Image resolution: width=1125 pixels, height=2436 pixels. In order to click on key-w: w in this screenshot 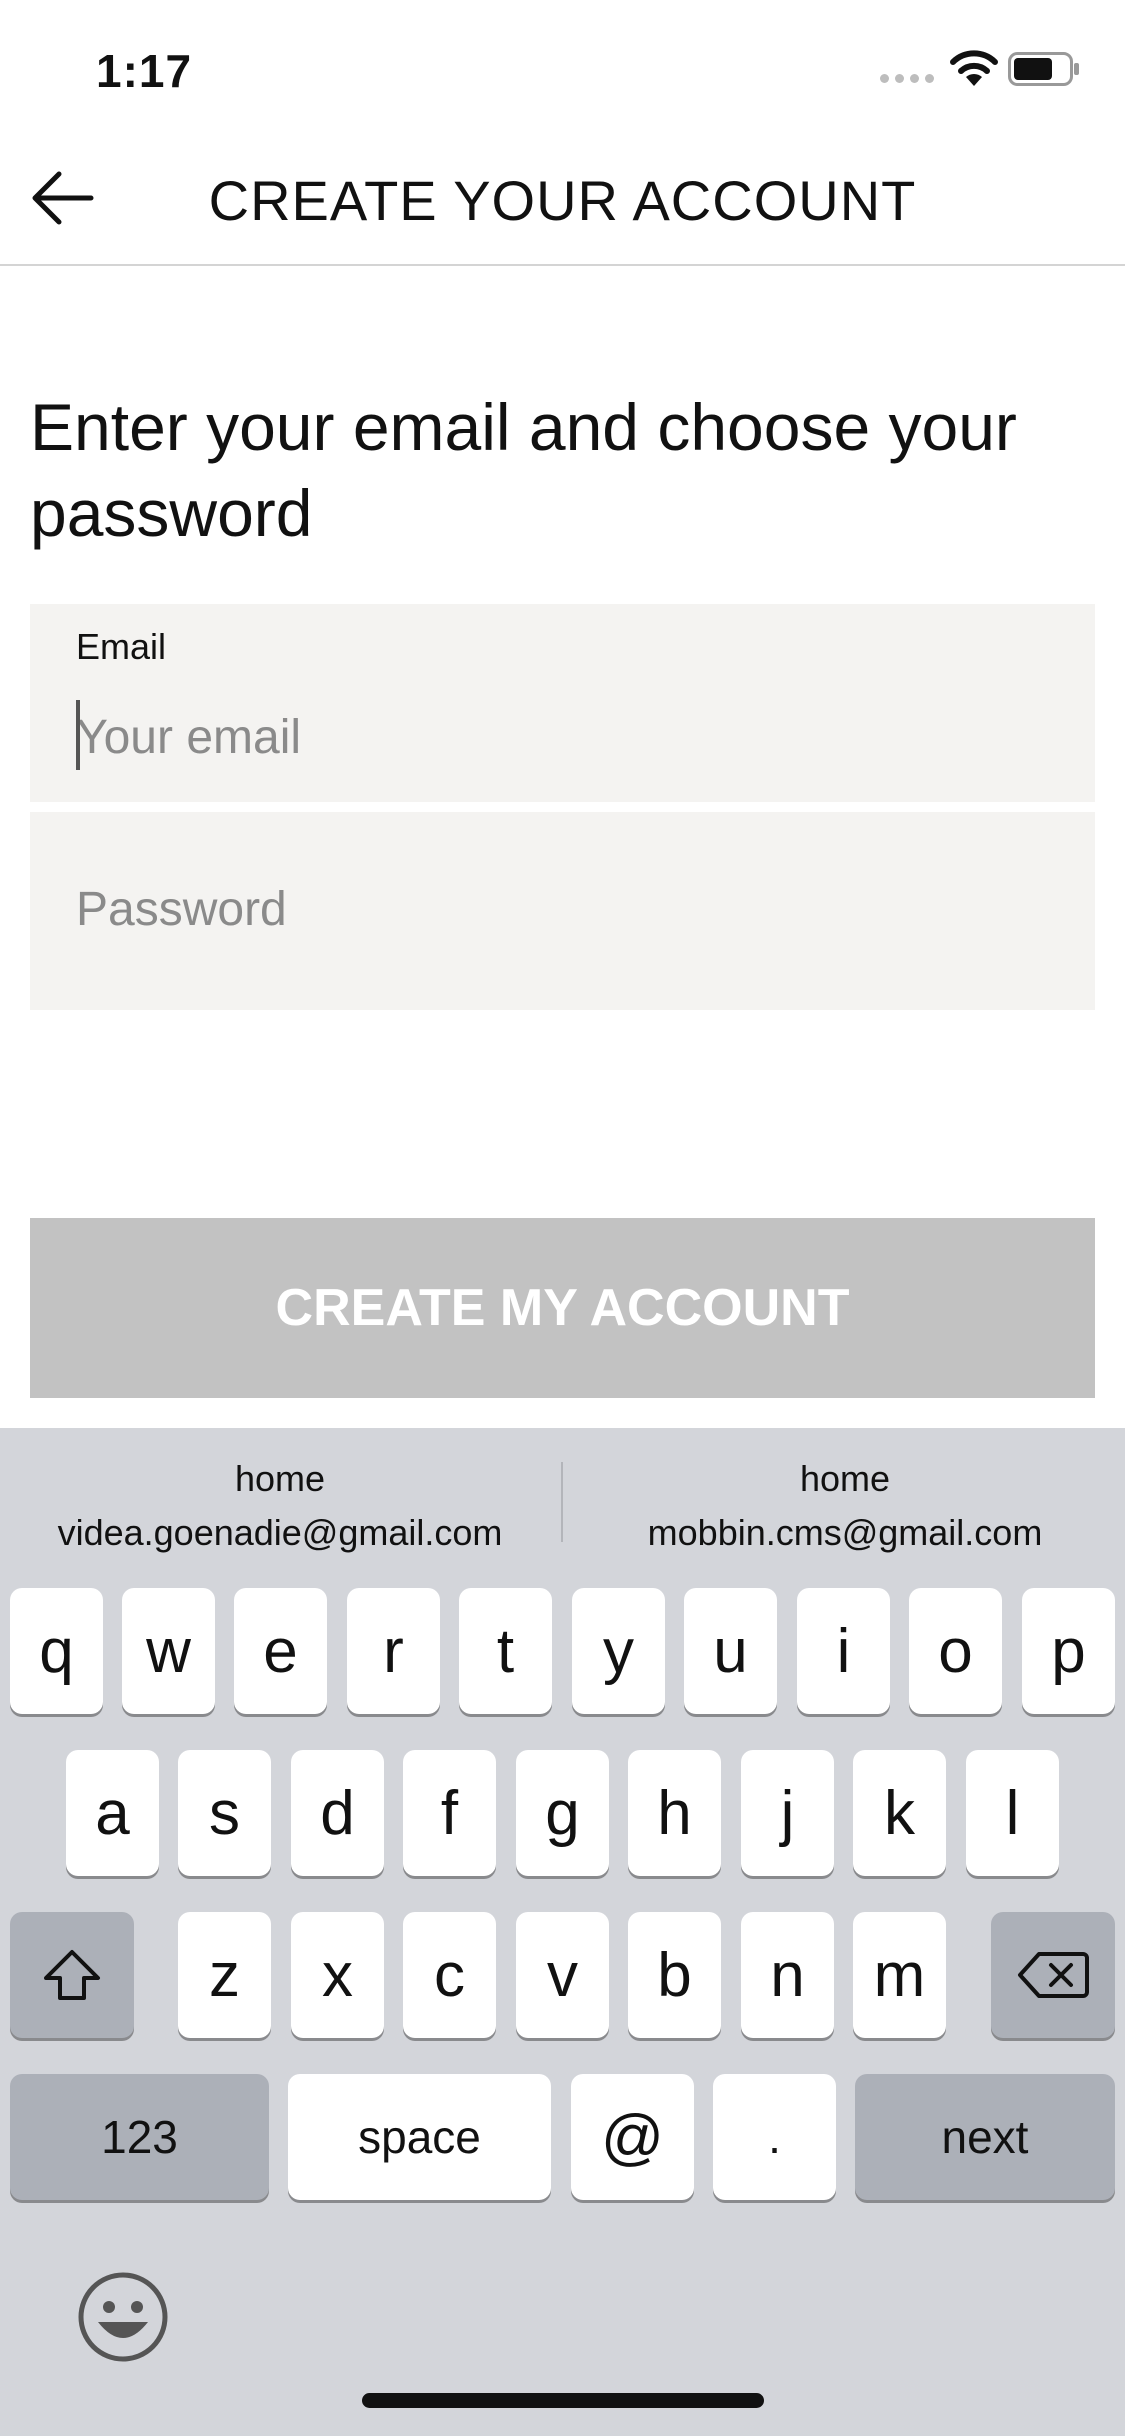, I will do `click(168, 1651)`.